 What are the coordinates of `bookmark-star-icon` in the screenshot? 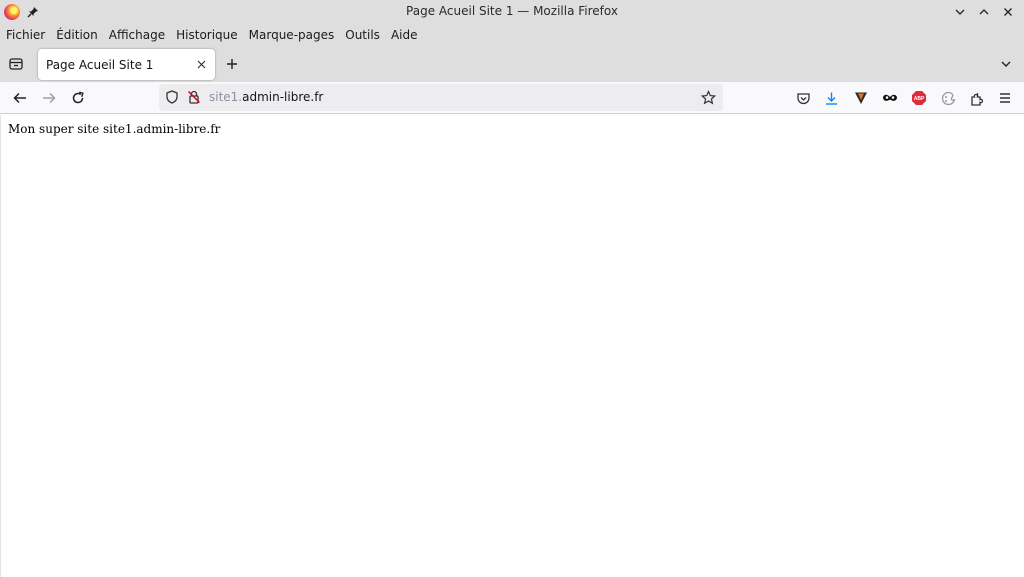 It's located at (708, 97).